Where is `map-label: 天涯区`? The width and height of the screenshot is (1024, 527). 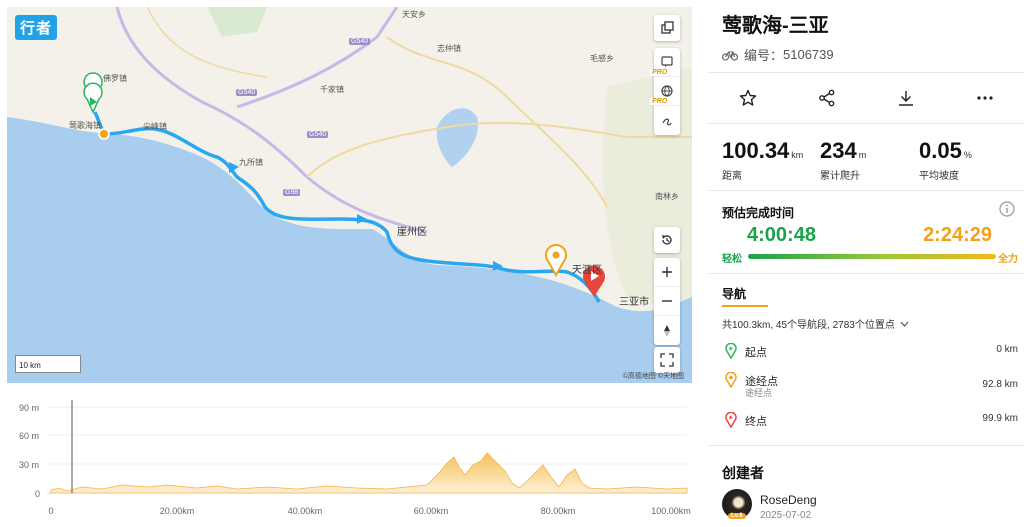 map-label: 天涯区 is located at coordinates (587, 270).